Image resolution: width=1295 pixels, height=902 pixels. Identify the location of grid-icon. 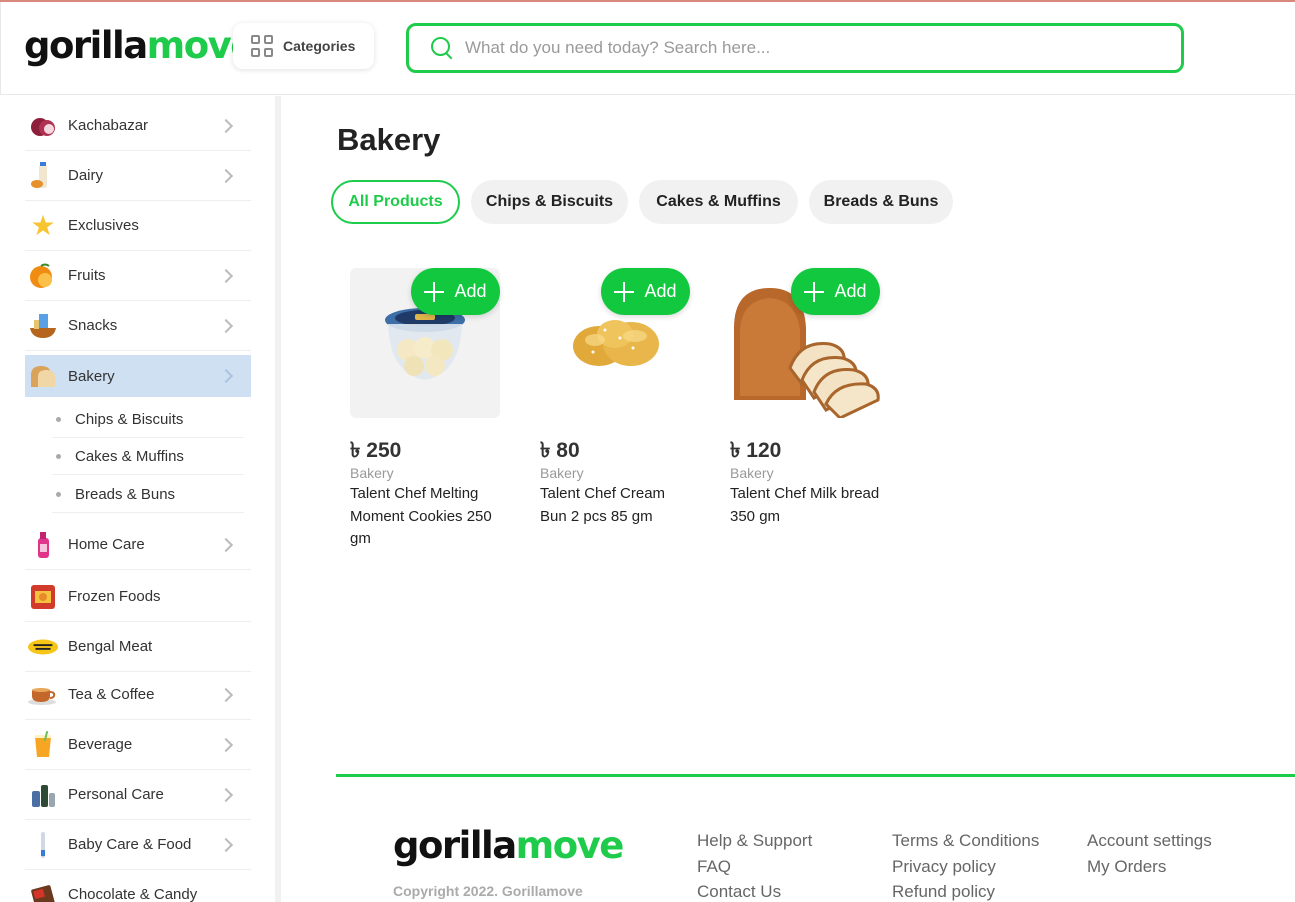
(262, 46).